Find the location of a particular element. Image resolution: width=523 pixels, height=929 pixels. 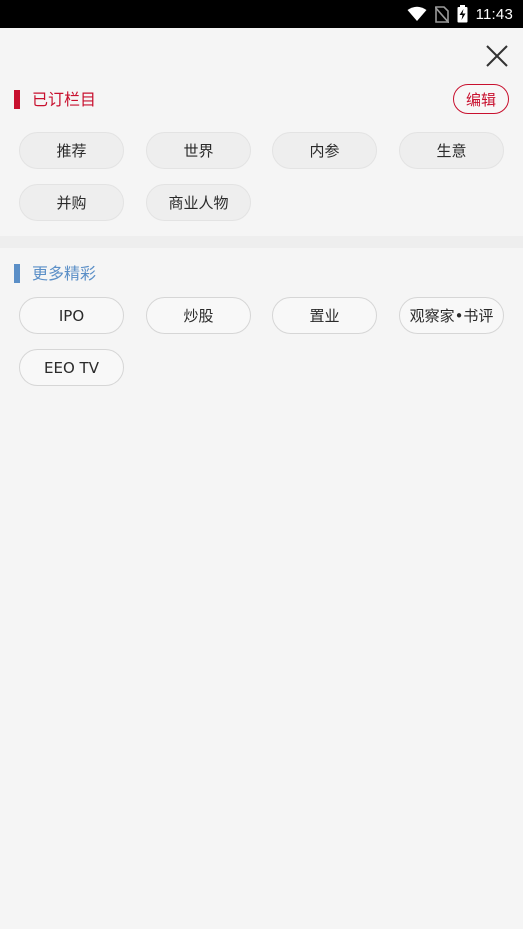

close-icon is located at coordinates (497, 56).